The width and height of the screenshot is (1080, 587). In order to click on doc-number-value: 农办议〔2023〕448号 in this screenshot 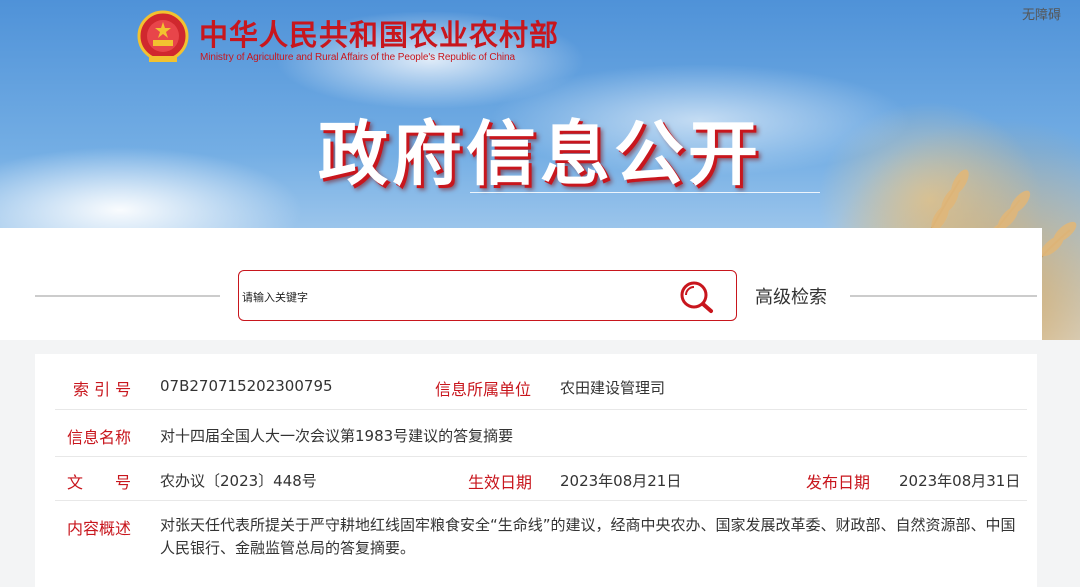, I will do `click(238, 481)`.